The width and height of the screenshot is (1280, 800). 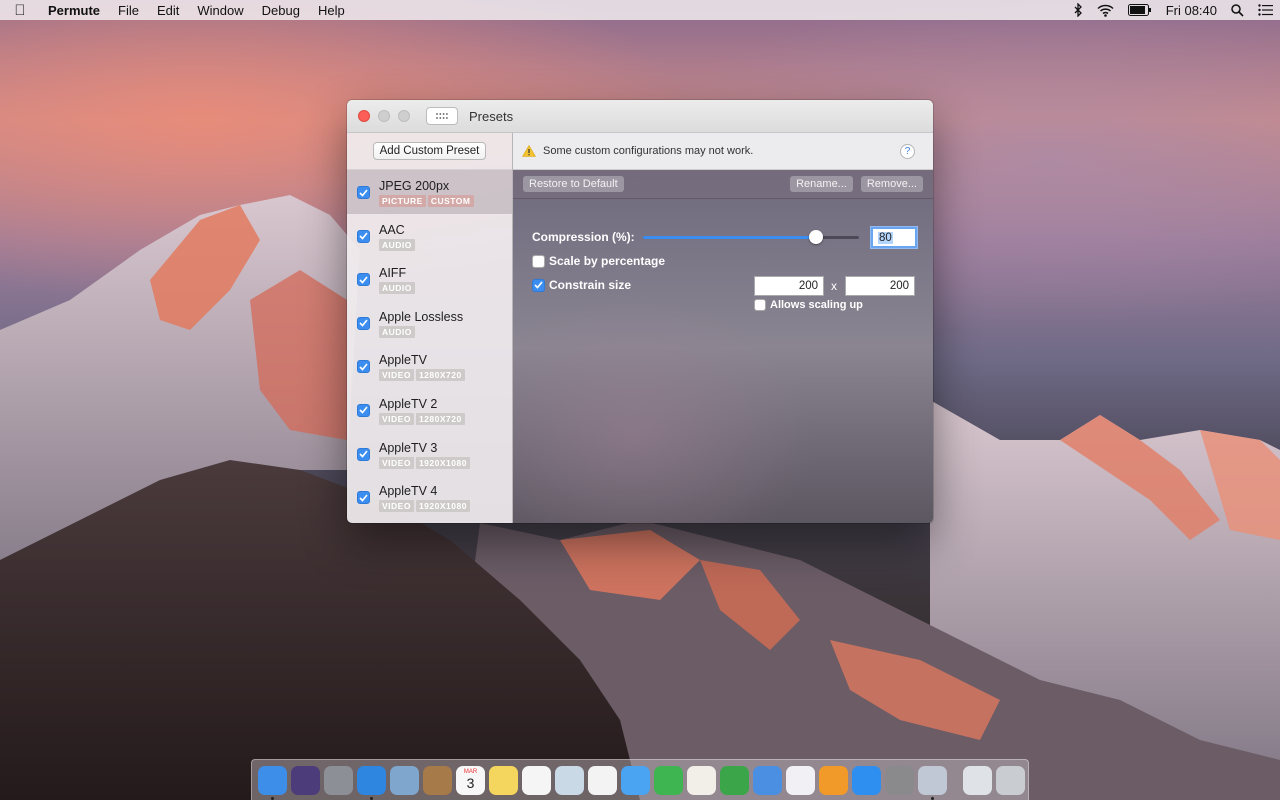 What do you see at coordinates (866, 780) in the screenshot?
I see `app-store-icon` at bounding box center [866, 780].